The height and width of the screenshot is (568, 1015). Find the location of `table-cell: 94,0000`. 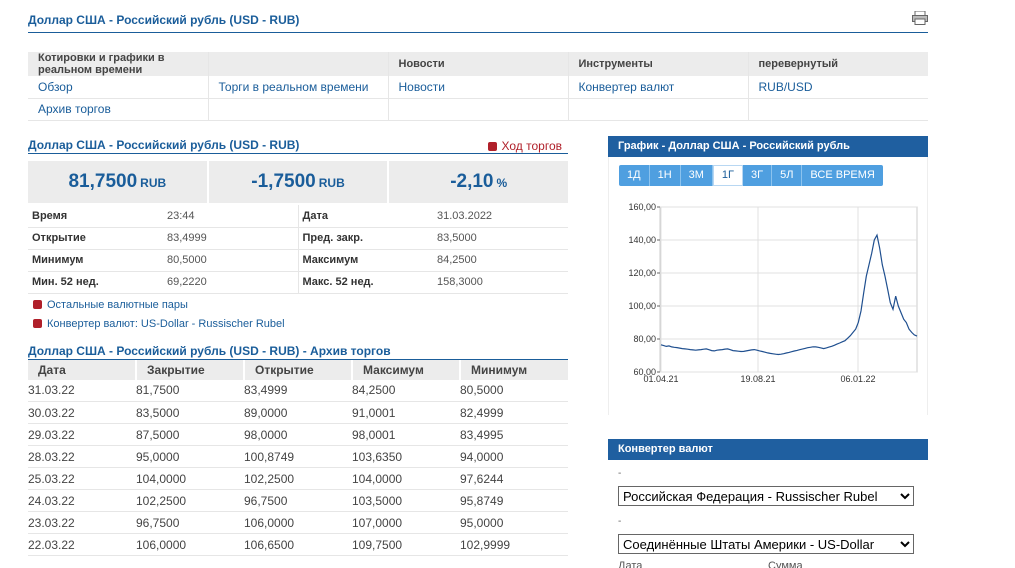

table-cell: 94,0000 is located at coordinates (514, 456).